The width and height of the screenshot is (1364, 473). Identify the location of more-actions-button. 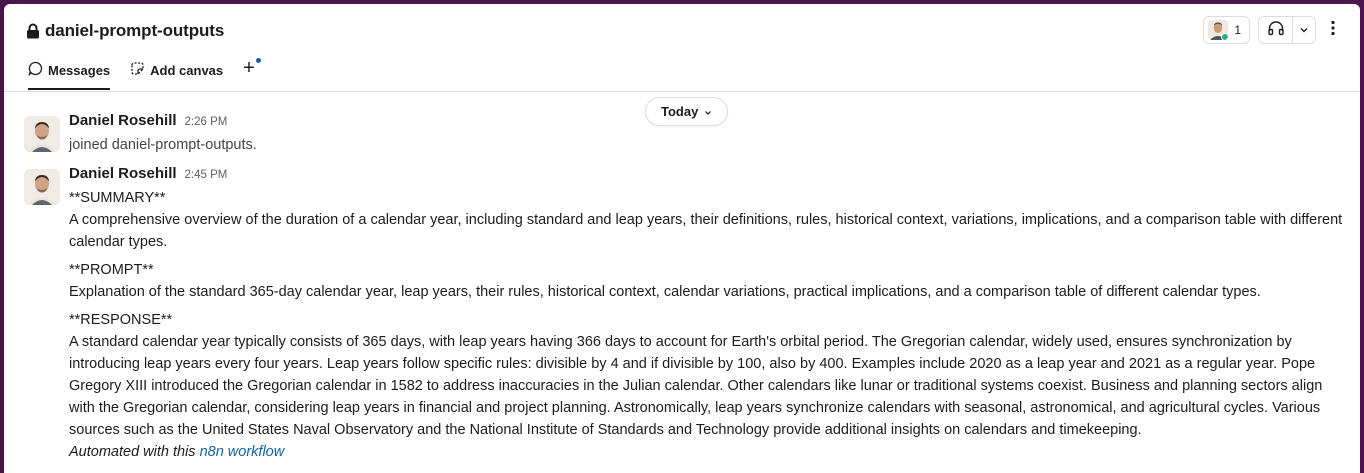
(1333, 30).